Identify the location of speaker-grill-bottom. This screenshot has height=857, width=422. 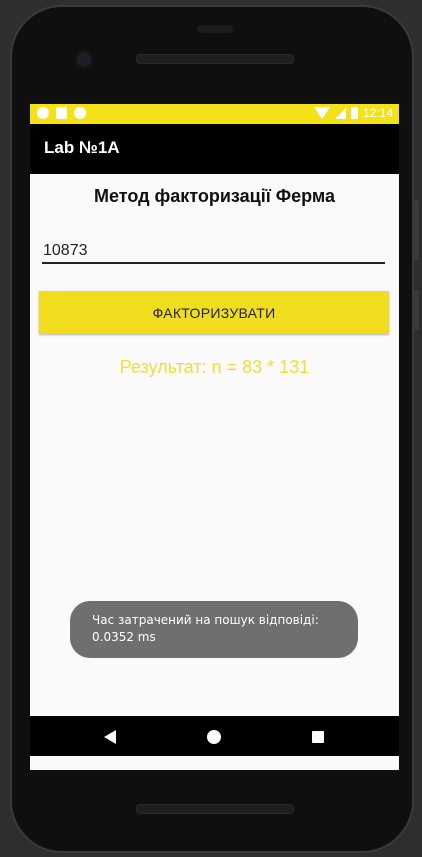
(215, 809).